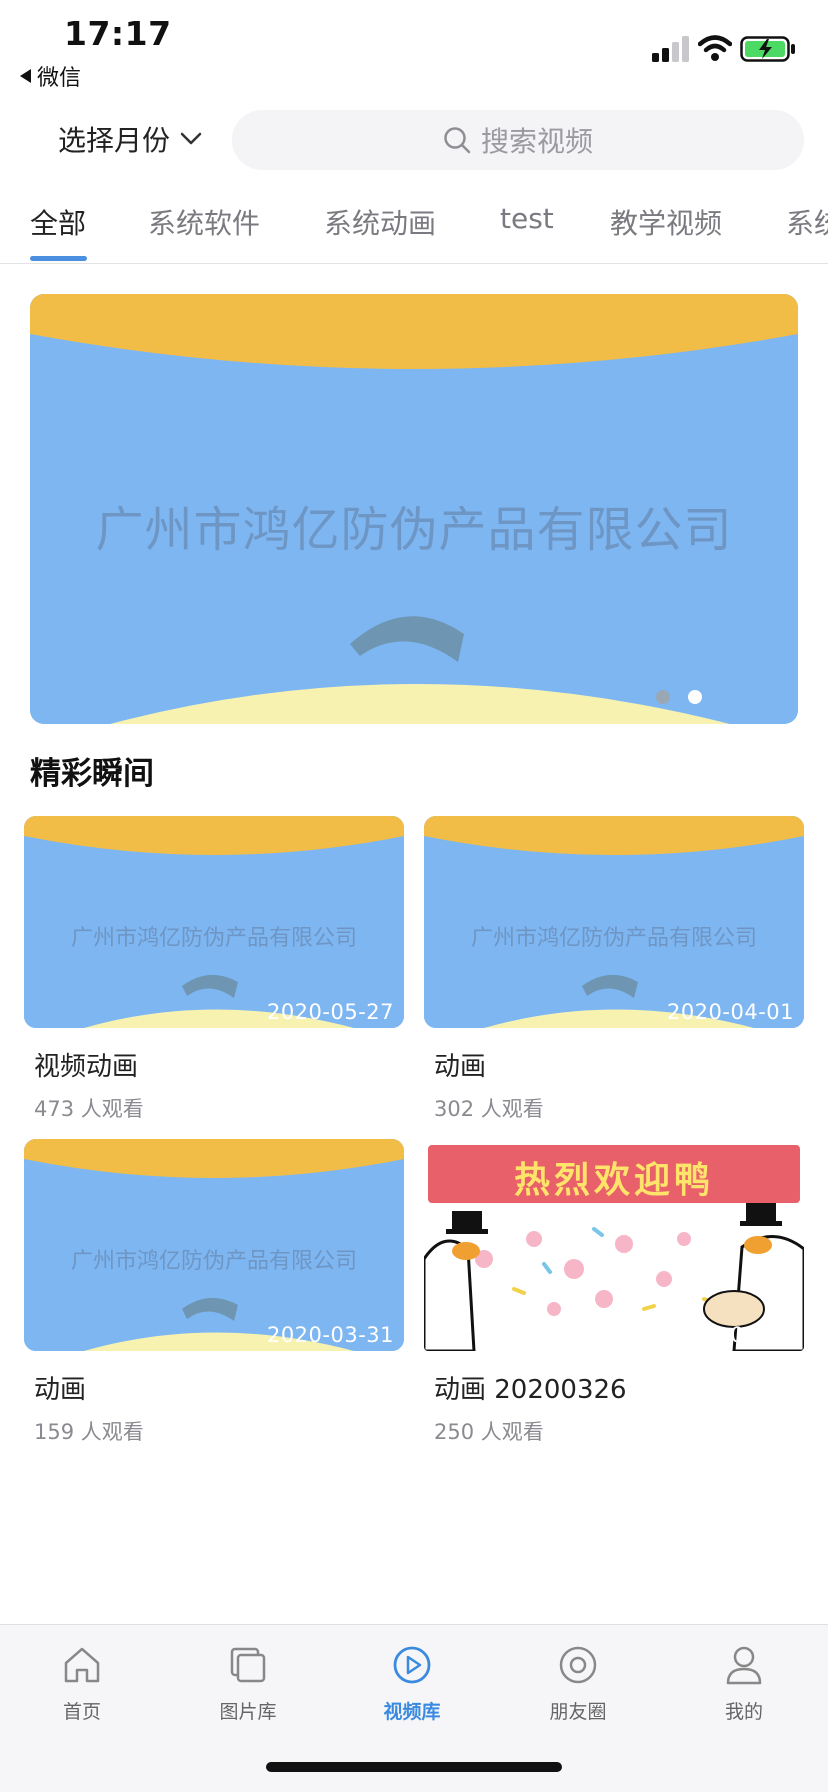 Image resolution: width=828 pixels, height=1792 pixels. What do you see at coordinates (807, 222) in the screenshot?
I see `tab-system-more: 系统` at bounding box center [807, 222].